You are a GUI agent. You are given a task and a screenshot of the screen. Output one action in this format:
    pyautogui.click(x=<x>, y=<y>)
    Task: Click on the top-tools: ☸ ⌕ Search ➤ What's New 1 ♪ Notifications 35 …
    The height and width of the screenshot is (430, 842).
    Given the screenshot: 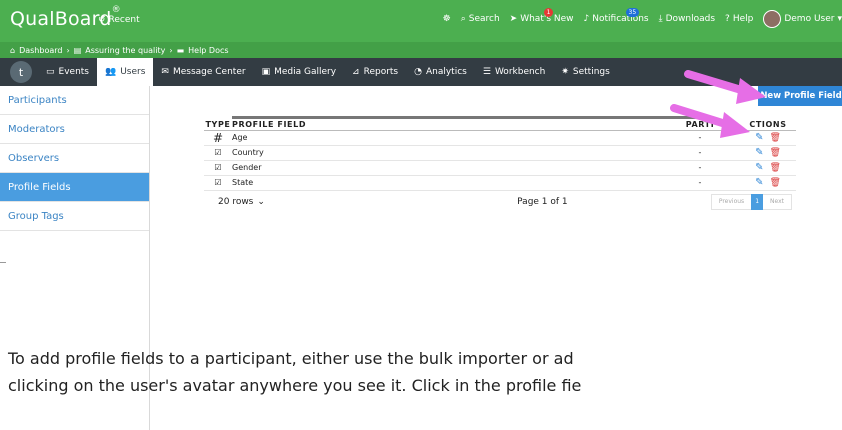 What is the action you would take?
    pyautogui.click(x=642, y=18)
    